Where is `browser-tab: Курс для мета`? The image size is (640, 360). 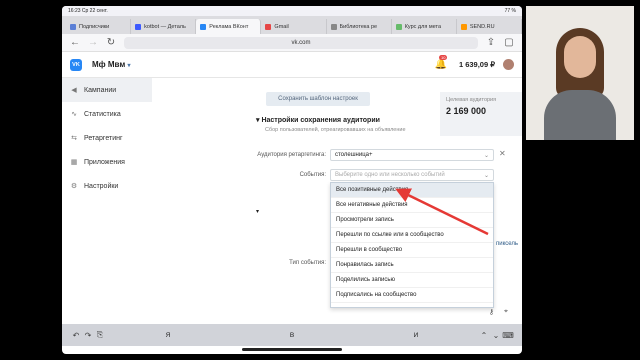 browser-tab: Курс для мета is located at coordinates (424, 26).